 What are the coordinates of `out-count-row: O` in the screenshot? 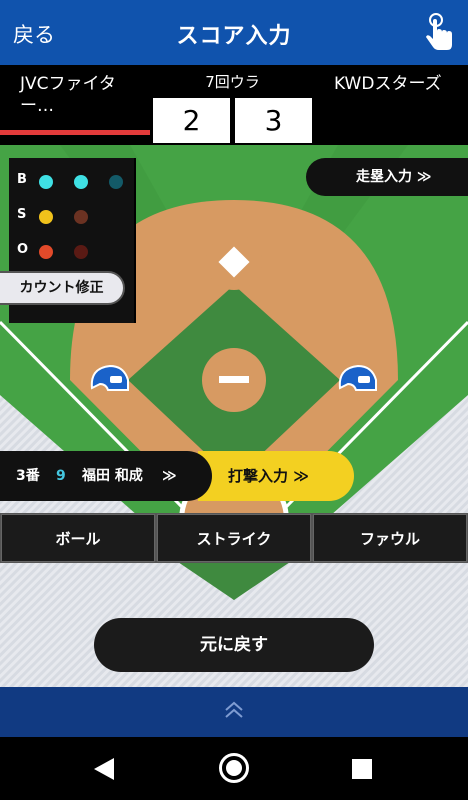 It's located at (72, 251).